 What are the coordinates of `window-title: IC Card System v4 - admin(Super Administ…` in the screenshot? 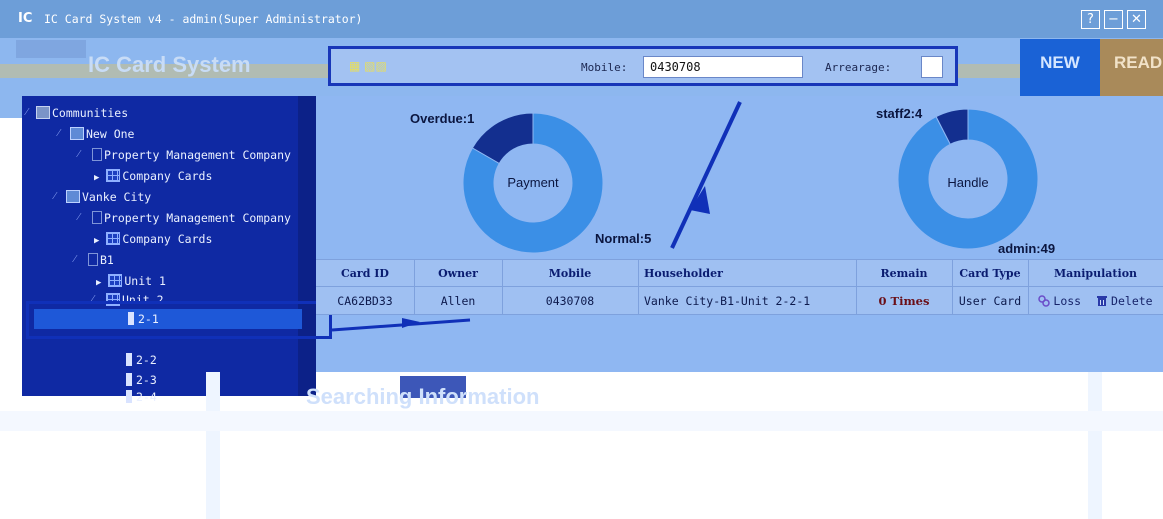 It's located at (203, 19).